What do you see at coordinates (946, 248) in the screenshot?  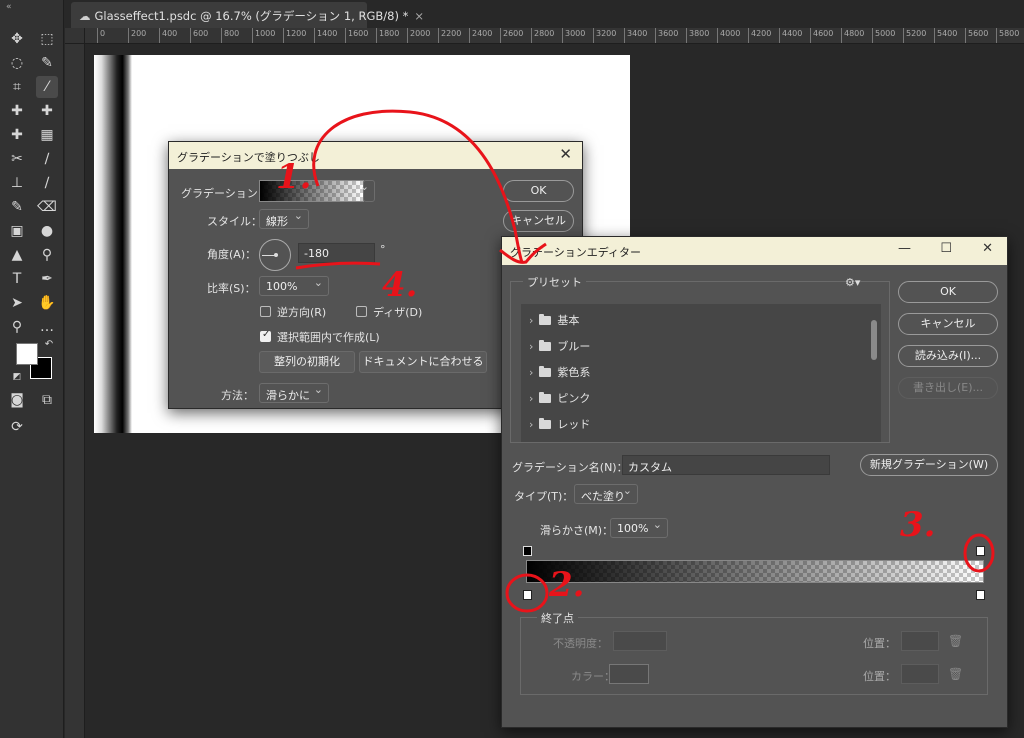 I see `maximize-icon: ☐` at bounding box center [946, 248].